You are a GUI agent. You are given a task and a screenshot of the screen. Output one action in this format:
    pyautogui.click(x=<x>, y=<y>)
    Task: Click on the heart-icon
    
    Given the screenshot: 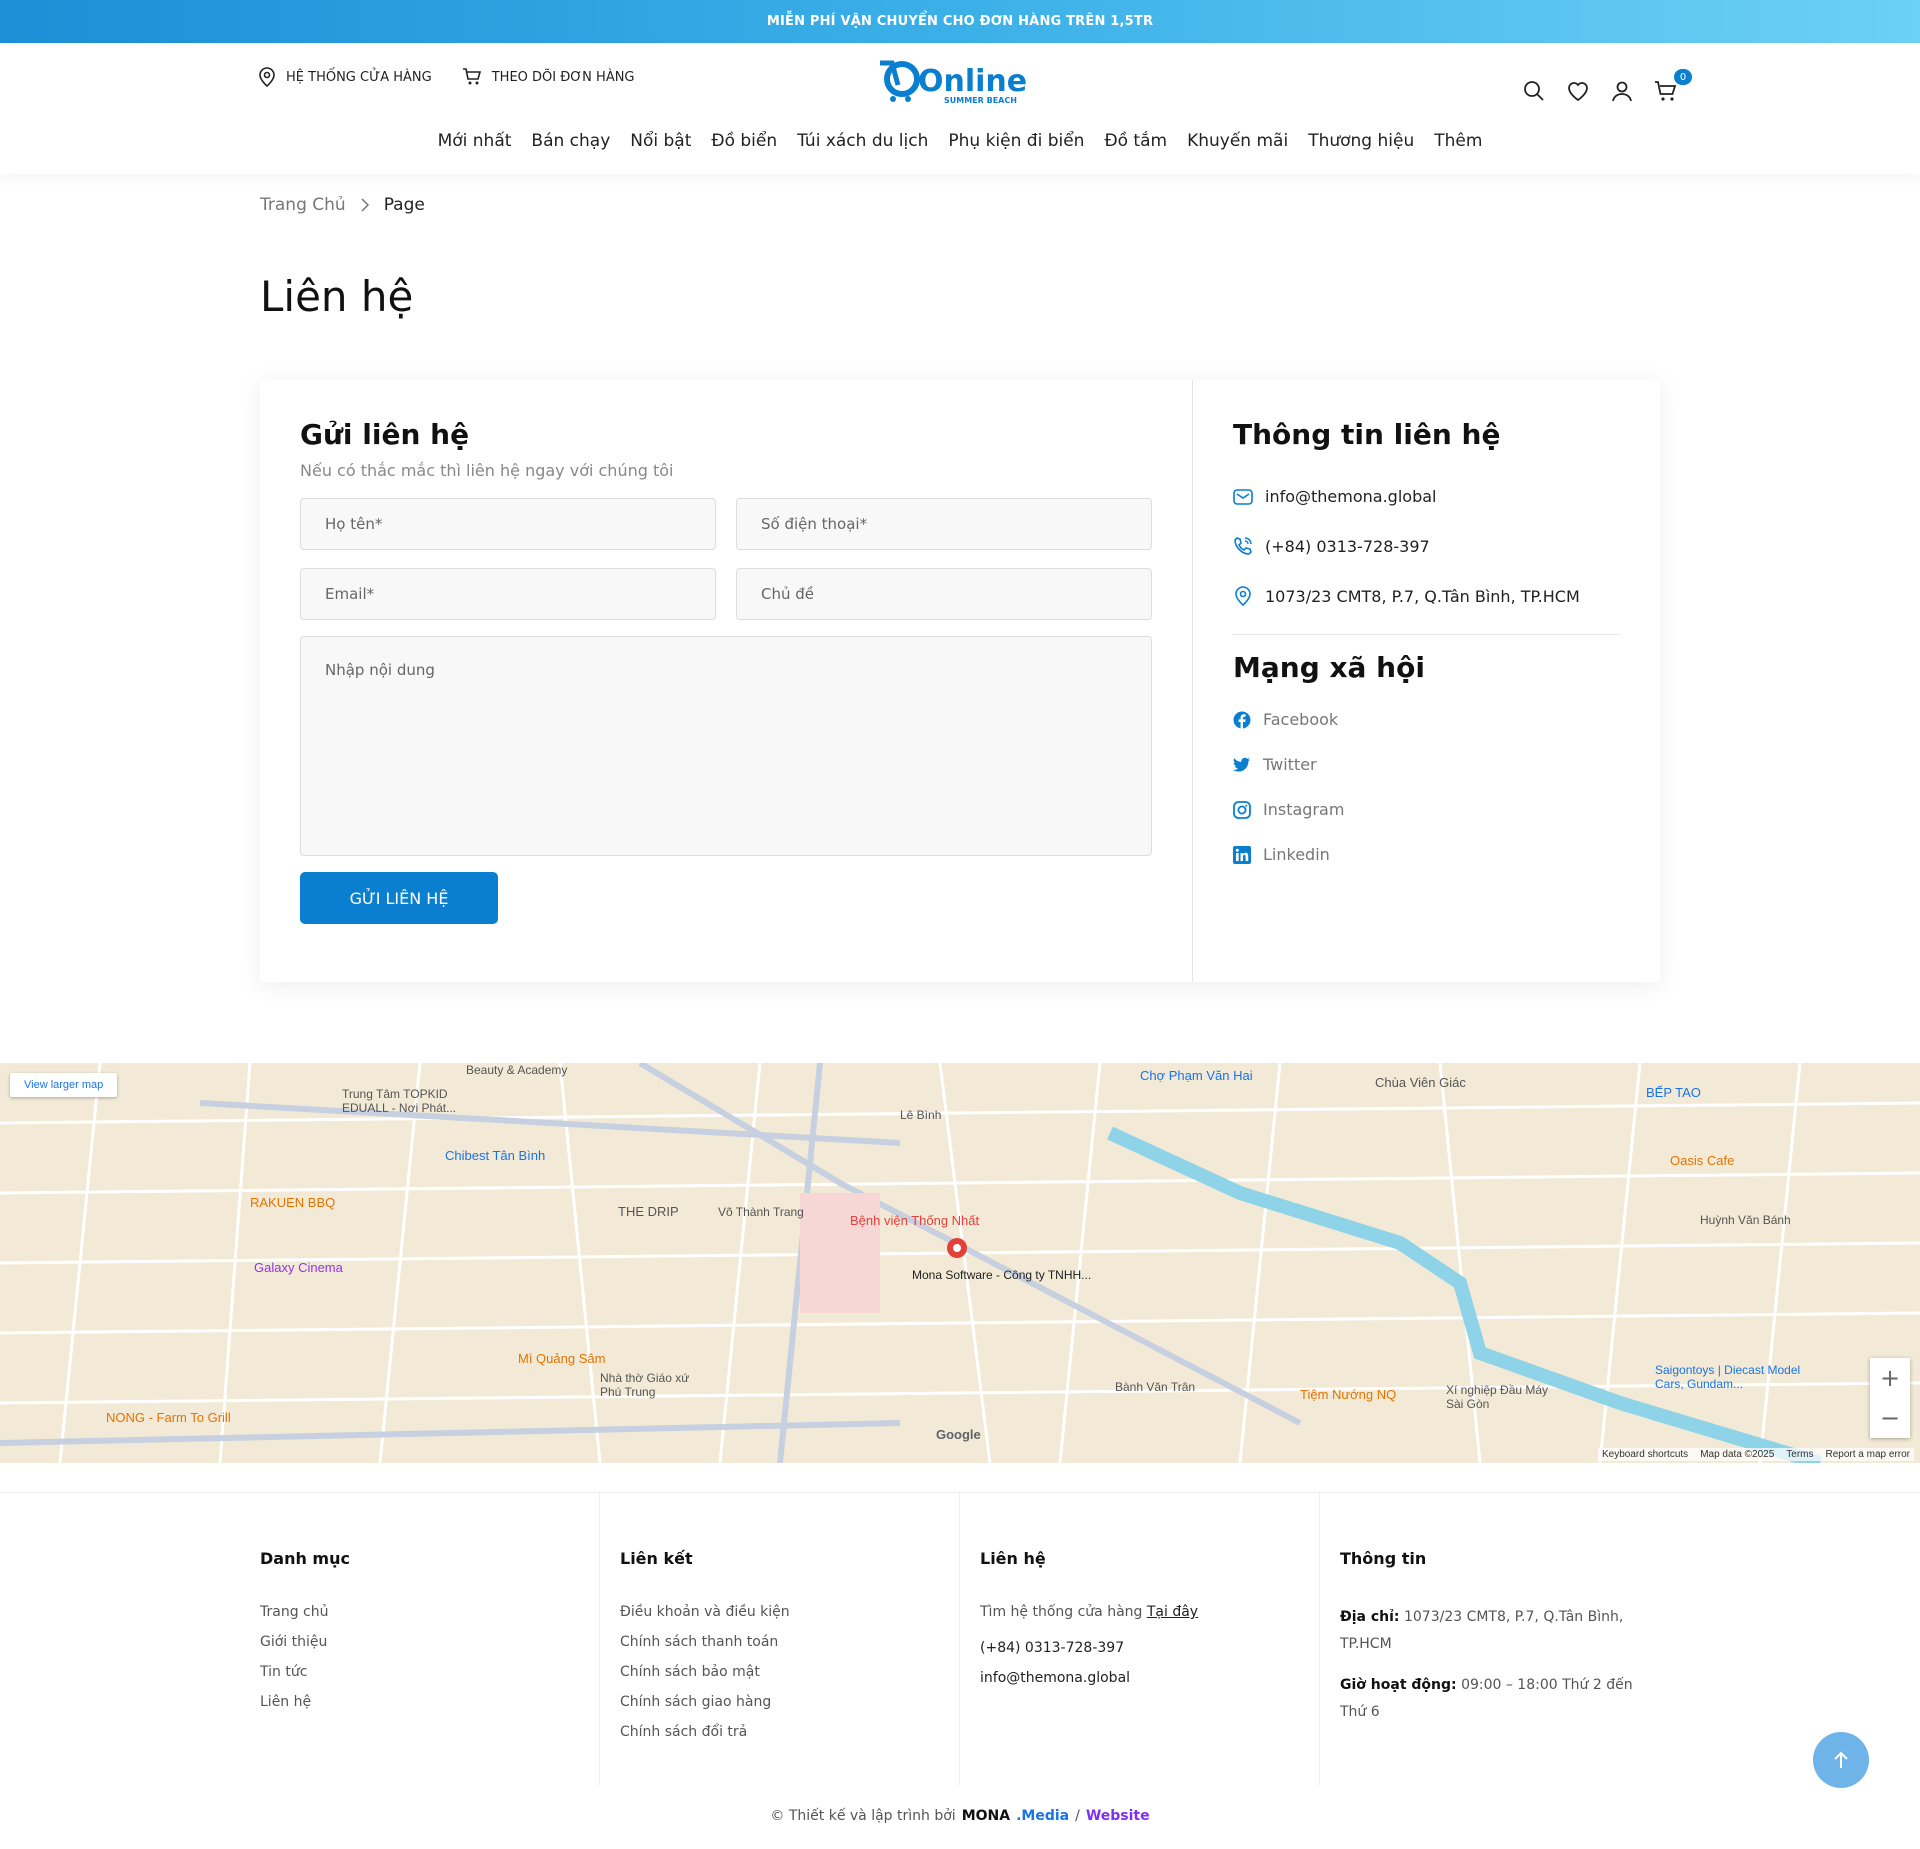 What is the action you would take?
    pyautogui.click(x=1578, y=92)
    